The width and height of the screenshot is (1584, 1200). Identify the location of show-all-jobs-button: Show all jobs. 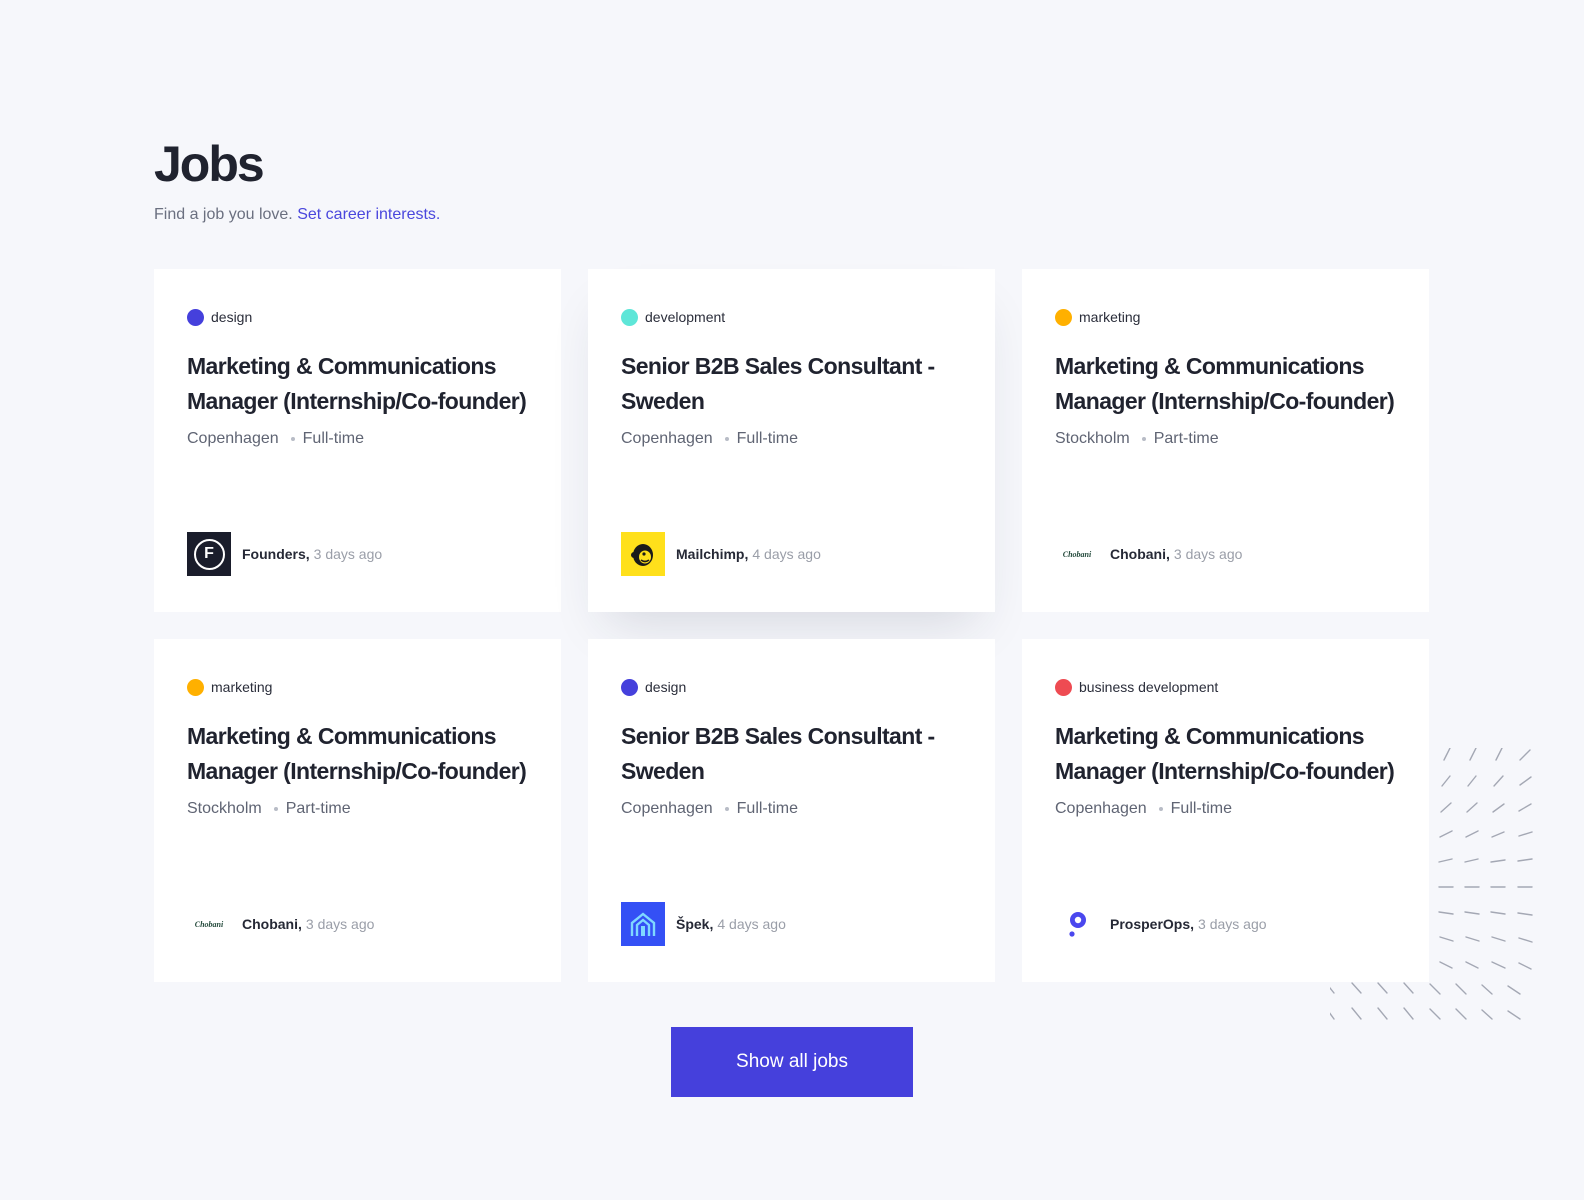
(792, 1062).